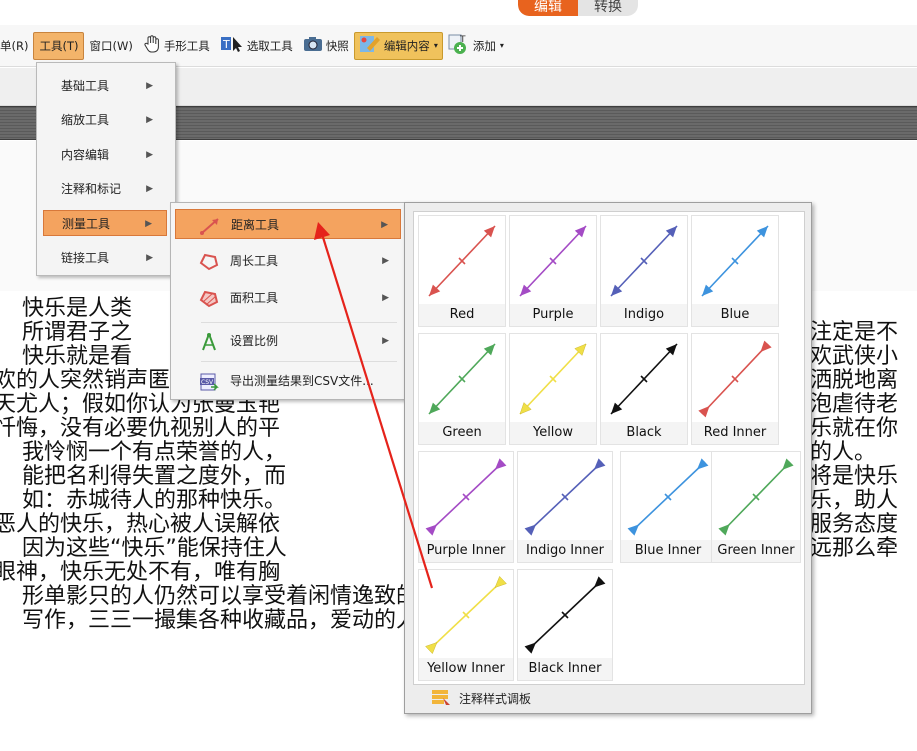 This screenshot has height=751, width=917. What do you see at coordinates (226, 44) in the screenshot?
I see `svg-text: T` at bounding box center [226, 44].